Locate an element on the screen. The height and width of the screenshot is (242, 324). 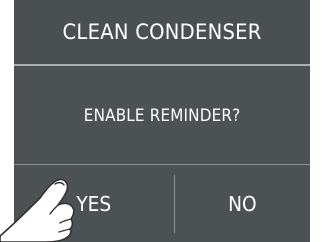
yes-button-label: YES is located at coordinates (94, 203).